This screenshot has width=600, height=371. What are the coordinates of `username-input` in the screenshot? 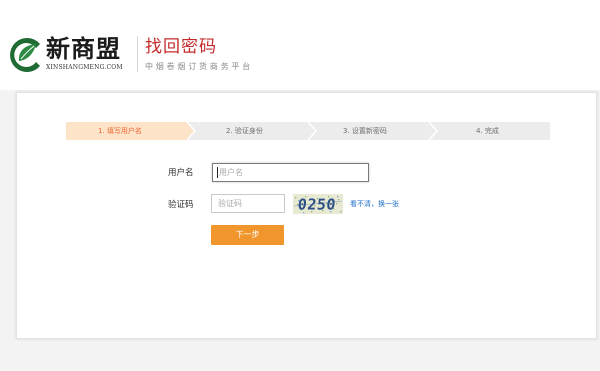 It's located at (290, 172).